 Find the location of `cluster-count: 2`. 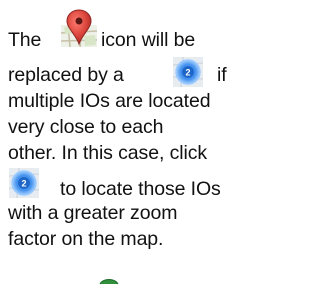

cluster-count: 2 is located at coordinates (187, 73).